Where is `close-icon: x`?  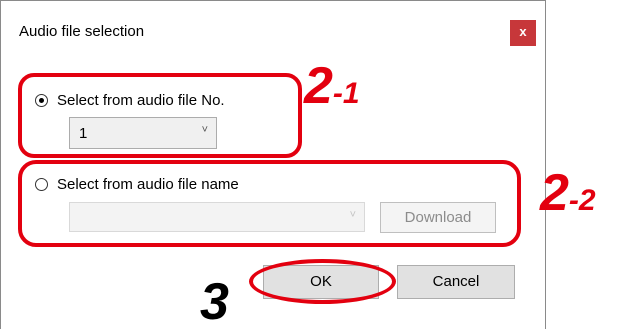 close-icon: x is located at coordinates (523, 31).